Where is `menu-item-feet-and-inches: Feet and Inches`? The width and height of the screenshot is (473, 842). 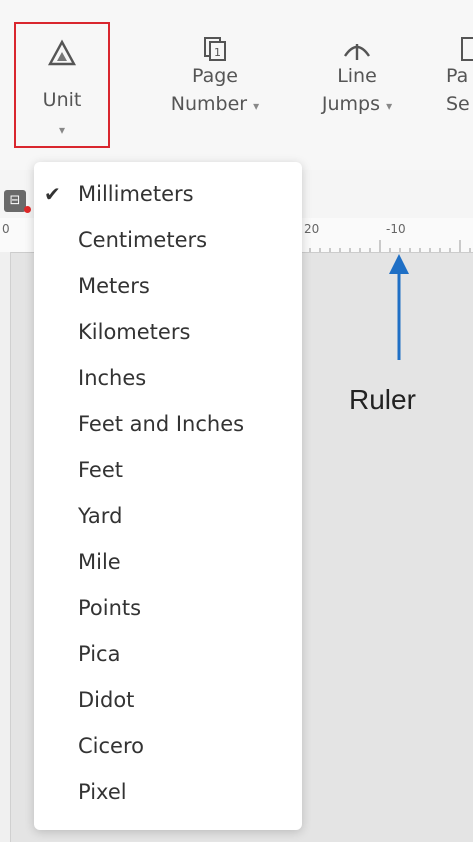
menu-item-feet-and-inches: Feet and Inches is located at coordinates (168, 424).